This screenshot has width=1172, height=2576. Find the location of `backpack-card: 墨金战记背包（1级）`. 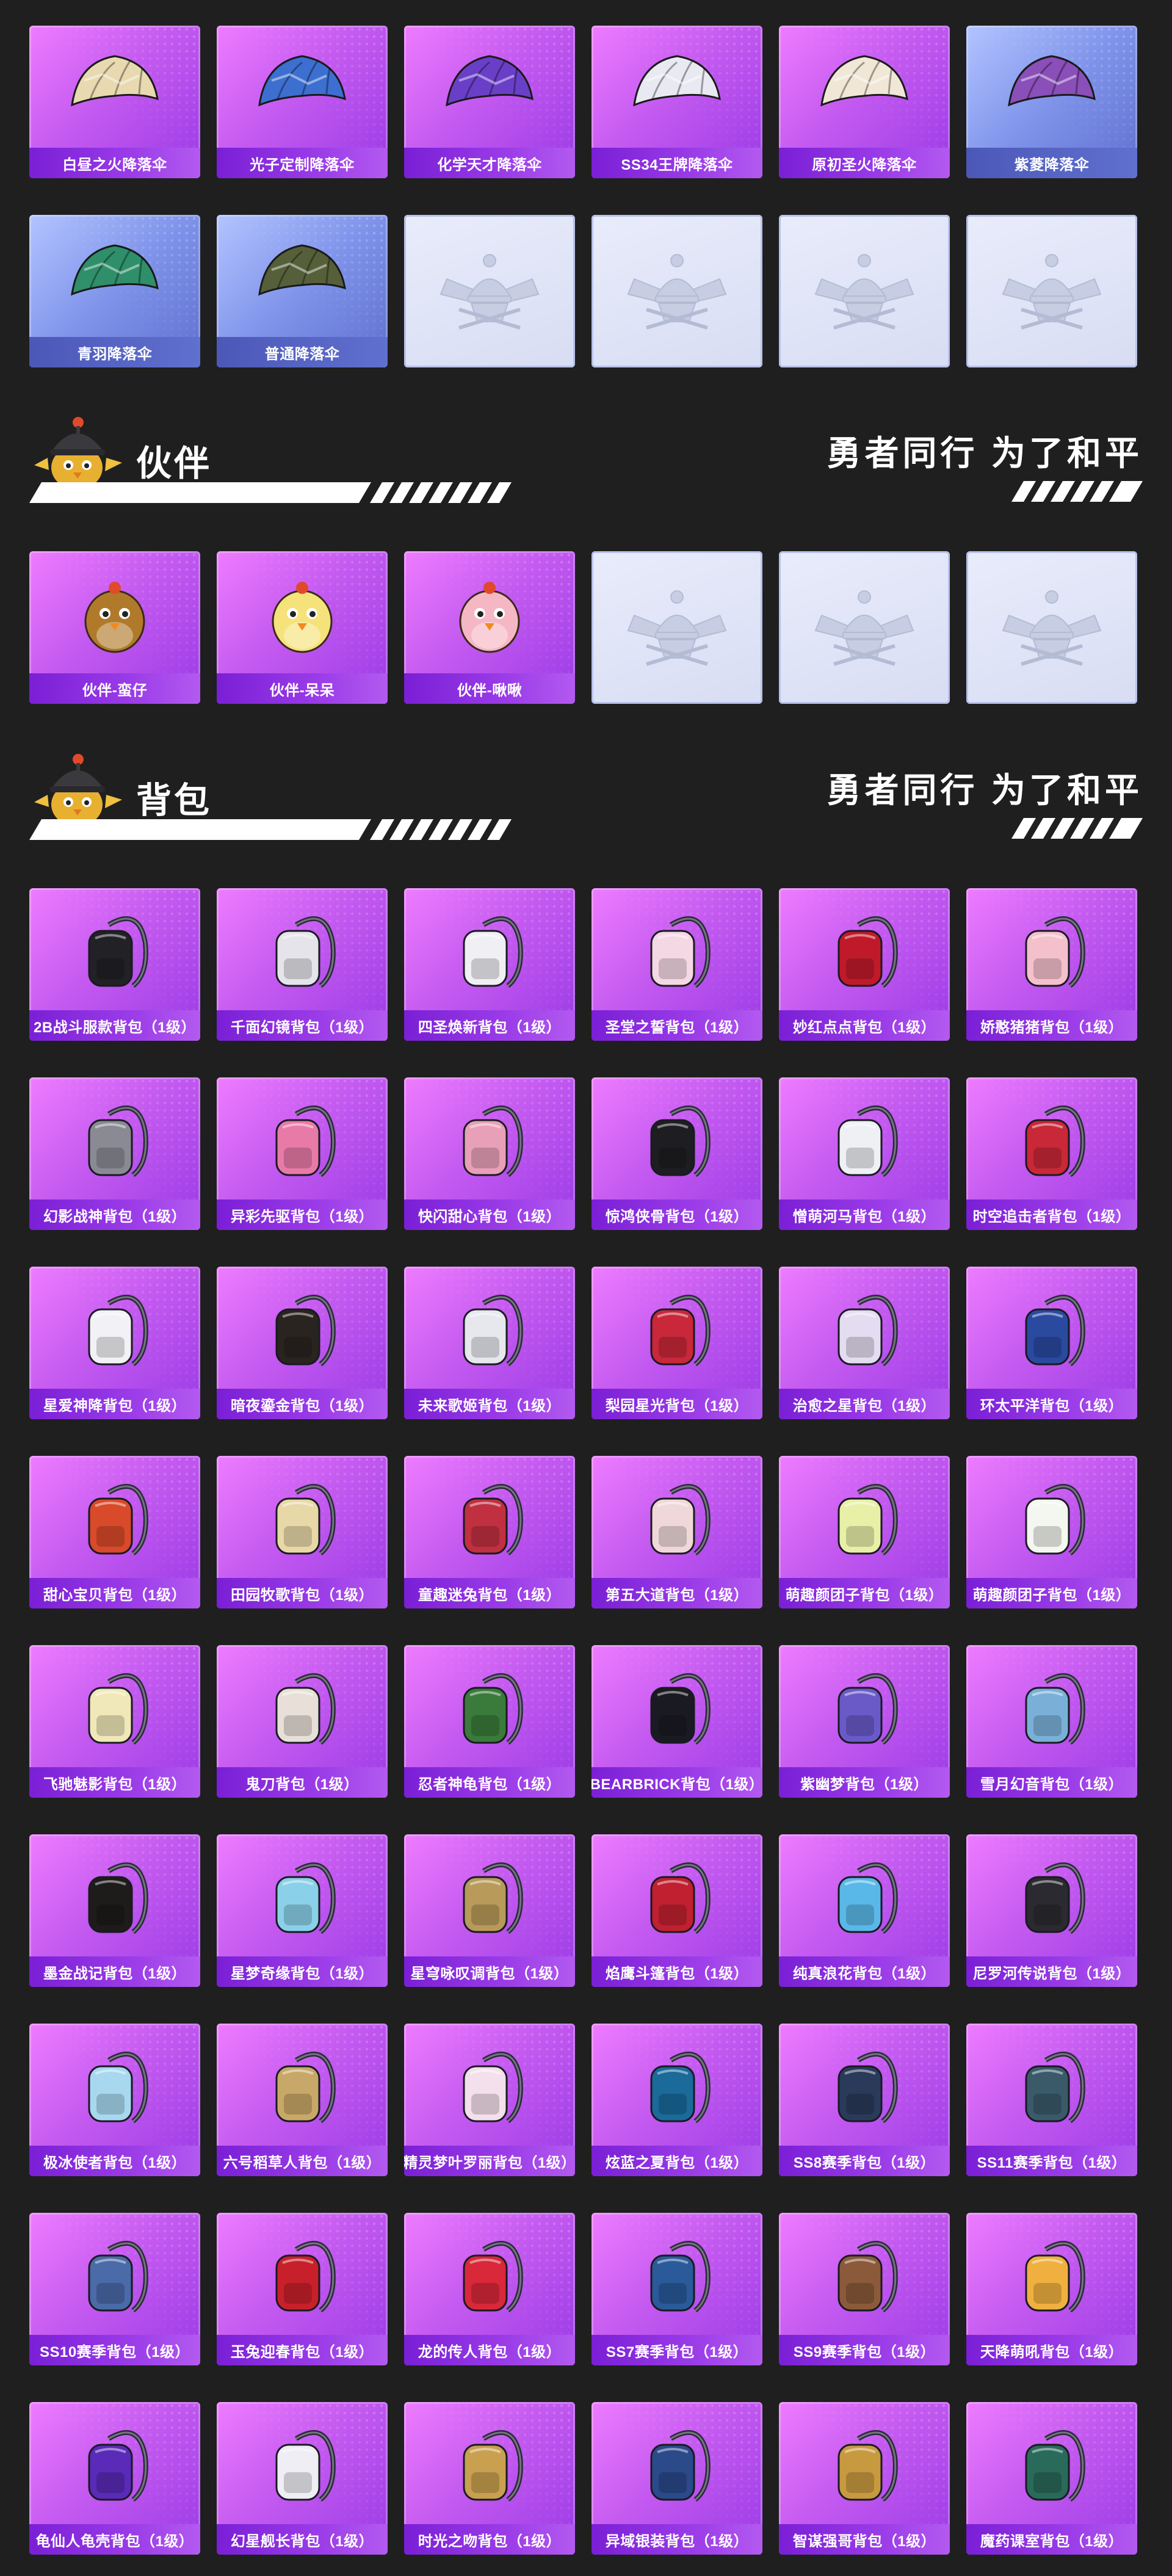

backpack-card: 墨金战记背包（1级） is located at coordinates (114, 1910).